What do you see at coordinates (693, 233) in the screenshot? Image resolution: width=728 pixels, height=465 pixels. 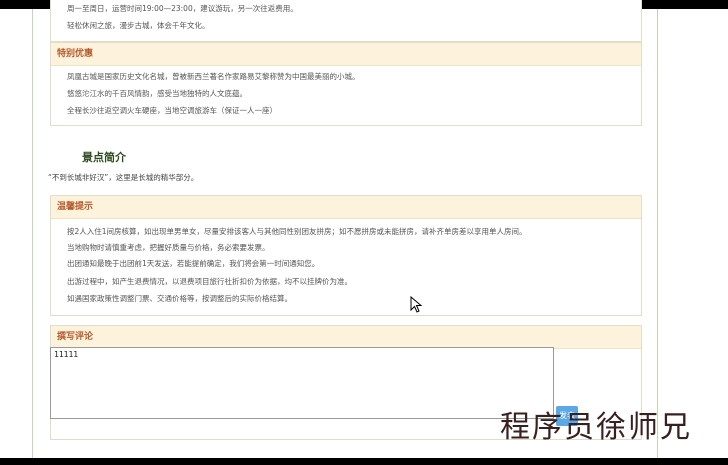 I see `right-gutter` at bounding box center [693, 233].